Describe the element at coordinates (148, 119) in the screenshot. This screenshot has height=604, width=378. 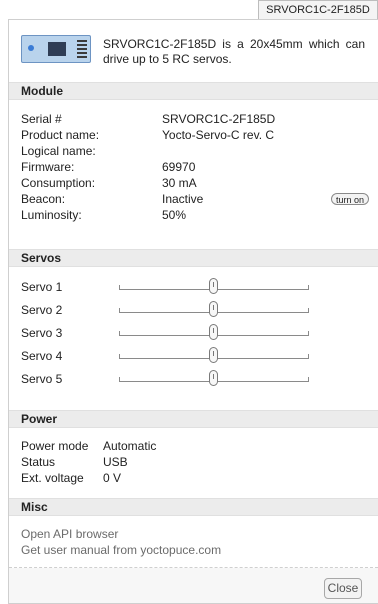
I see `module-row-serial: Serial # SRVORC1C-2F185D` at that location.